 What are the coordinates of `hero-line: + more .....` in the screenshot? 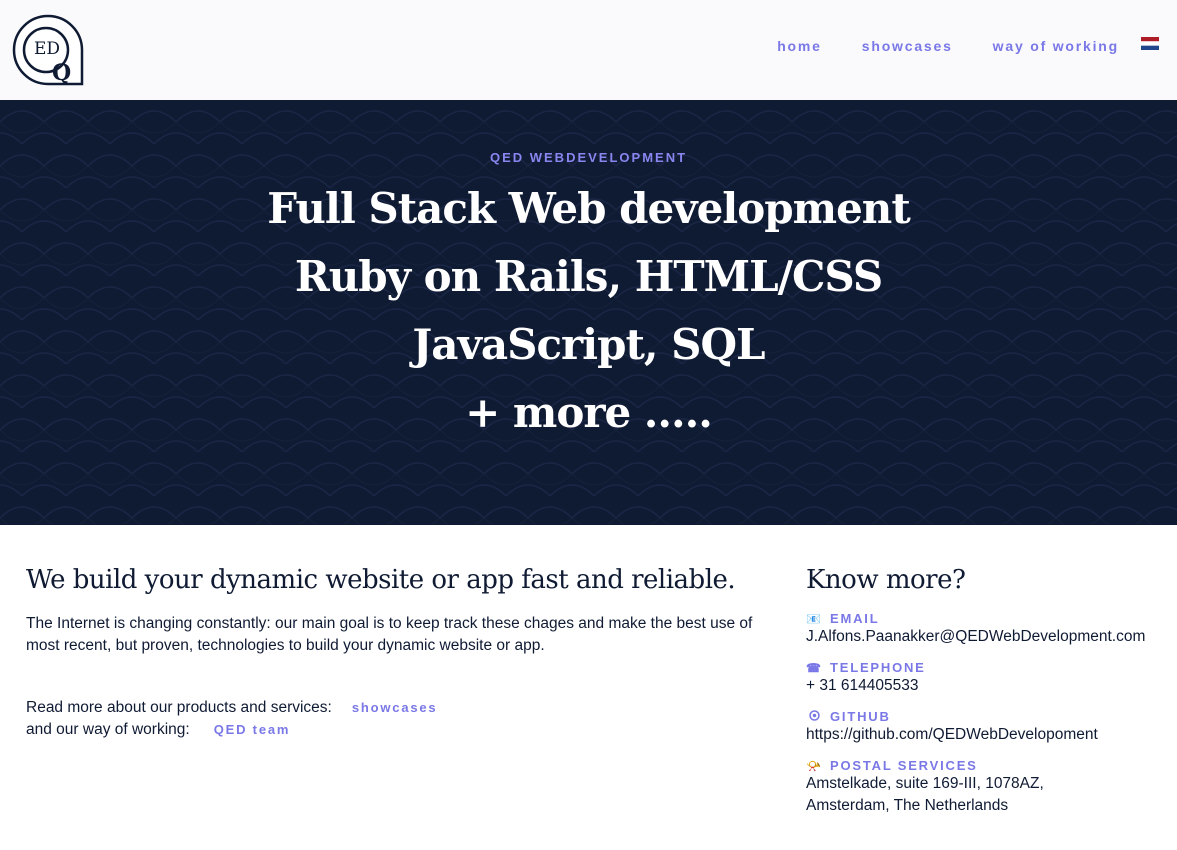 It's located at (589, 412).